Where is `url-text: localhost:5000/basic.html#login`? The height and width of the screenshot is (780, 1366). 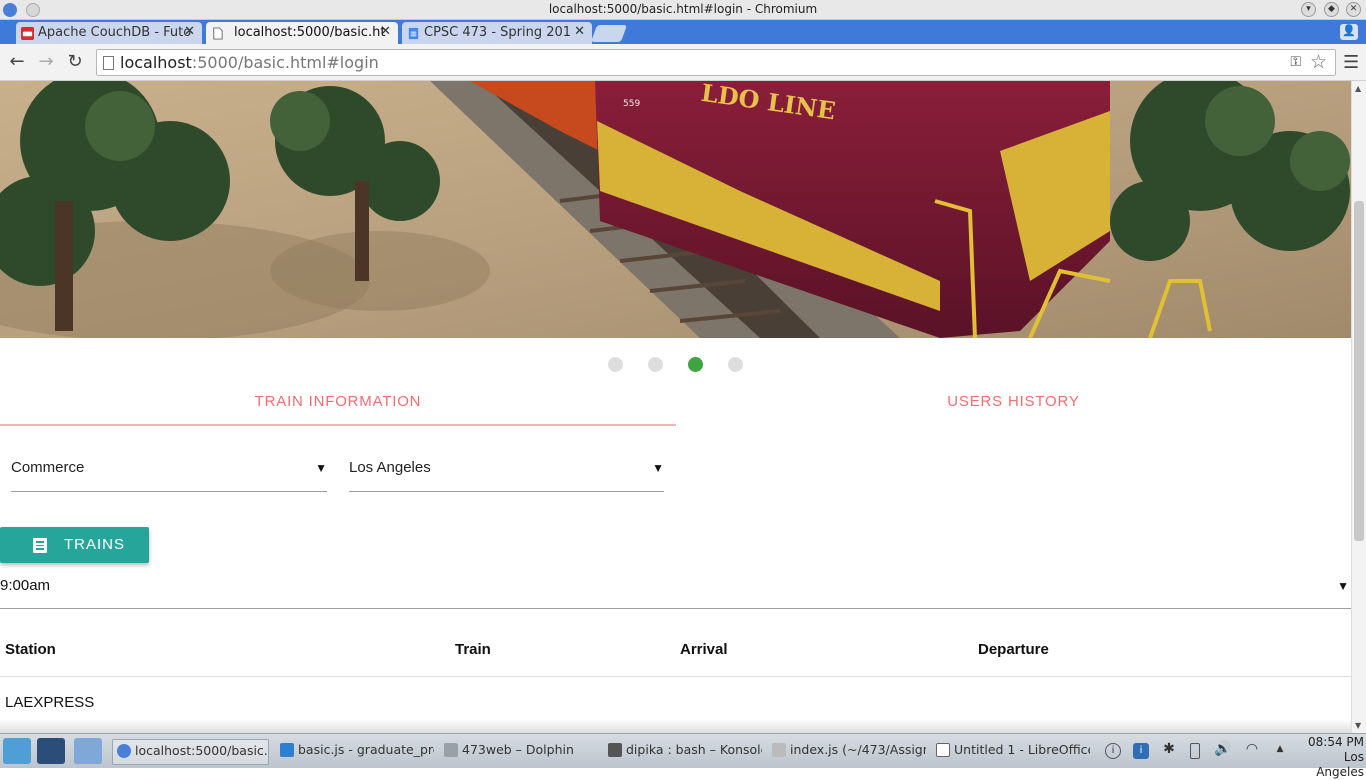
url-text: localhost:5000/basic.html#login is located at coordinates (249, 62).